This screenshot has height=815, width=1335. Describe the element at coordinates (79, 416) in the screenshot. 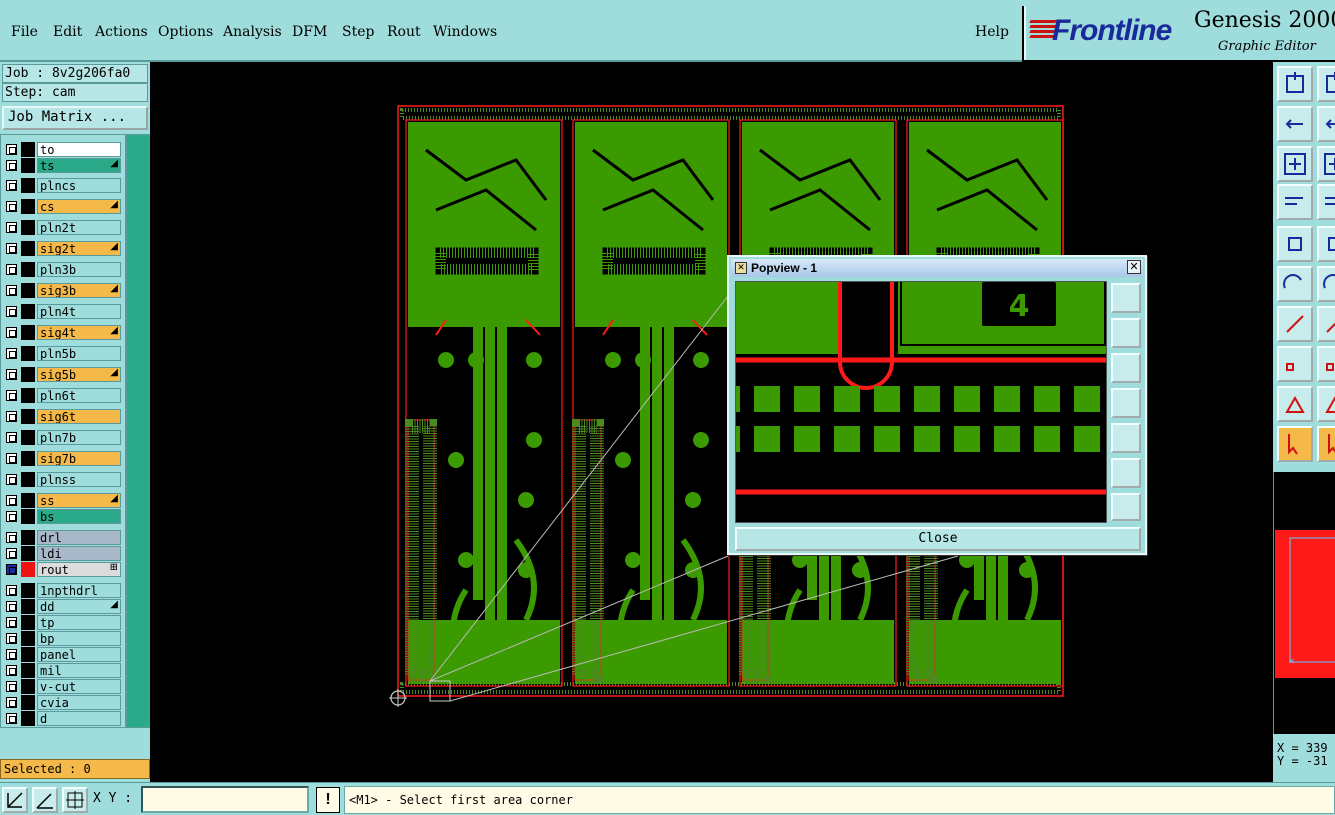

I see `layer-name: sig6t` at that location.